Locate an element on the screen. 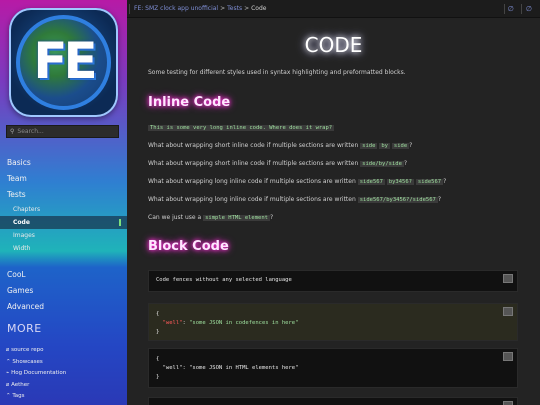 Image resolution: width=540 pixels, height=405 pixels. sidebar-item-games: Games is located at coordinates (63, 291).